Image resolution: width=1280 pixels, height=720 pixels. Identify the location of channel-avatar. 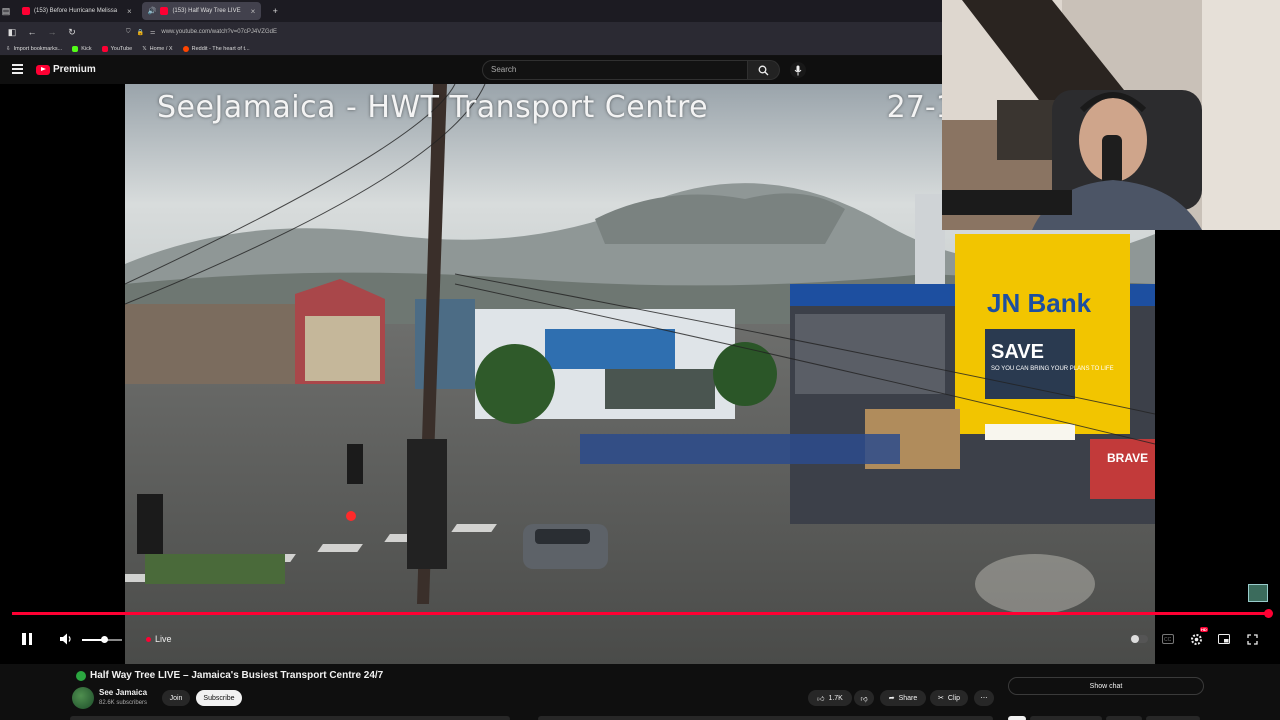
(83, 698).